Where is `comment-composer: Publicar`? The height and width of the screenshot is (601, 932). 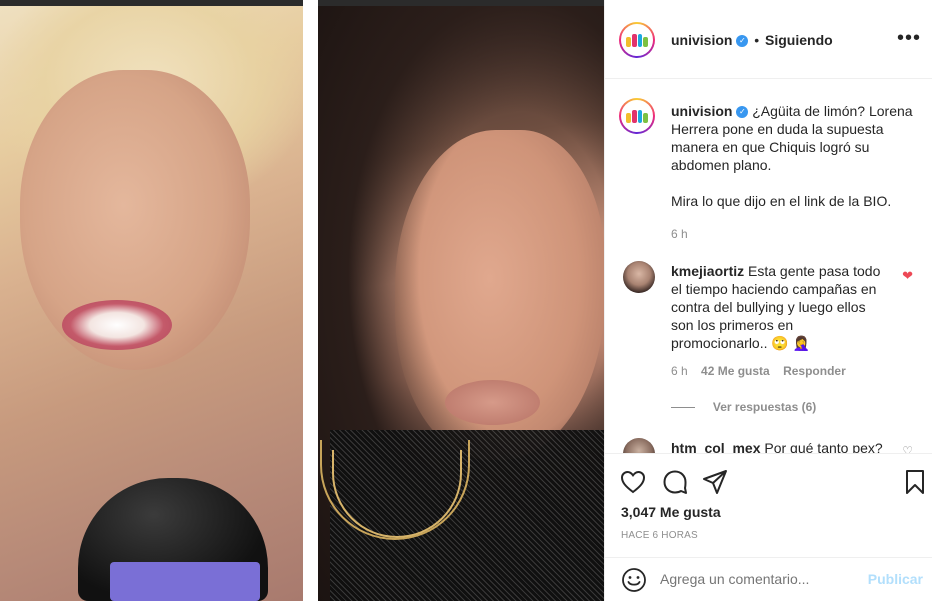
comment-composer: Publicar is located at coordinates (768, 579).